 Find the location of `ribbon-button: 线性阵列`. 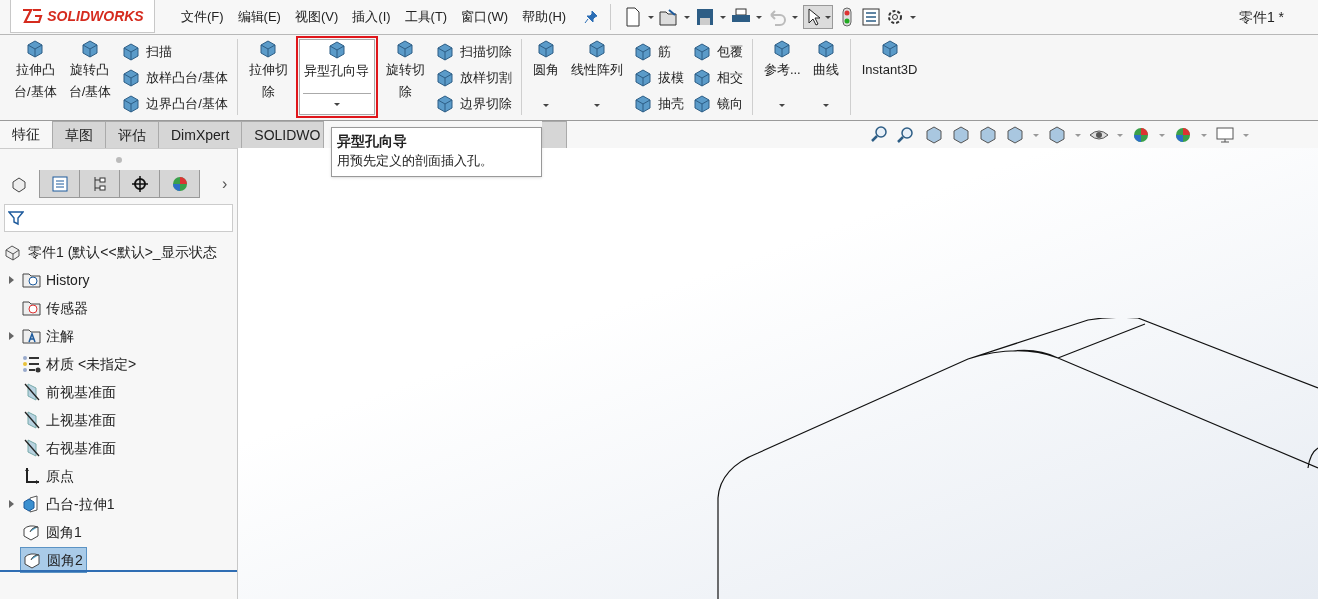

ribbon-button: 线性阵列 is located at coordinates (596, 77).